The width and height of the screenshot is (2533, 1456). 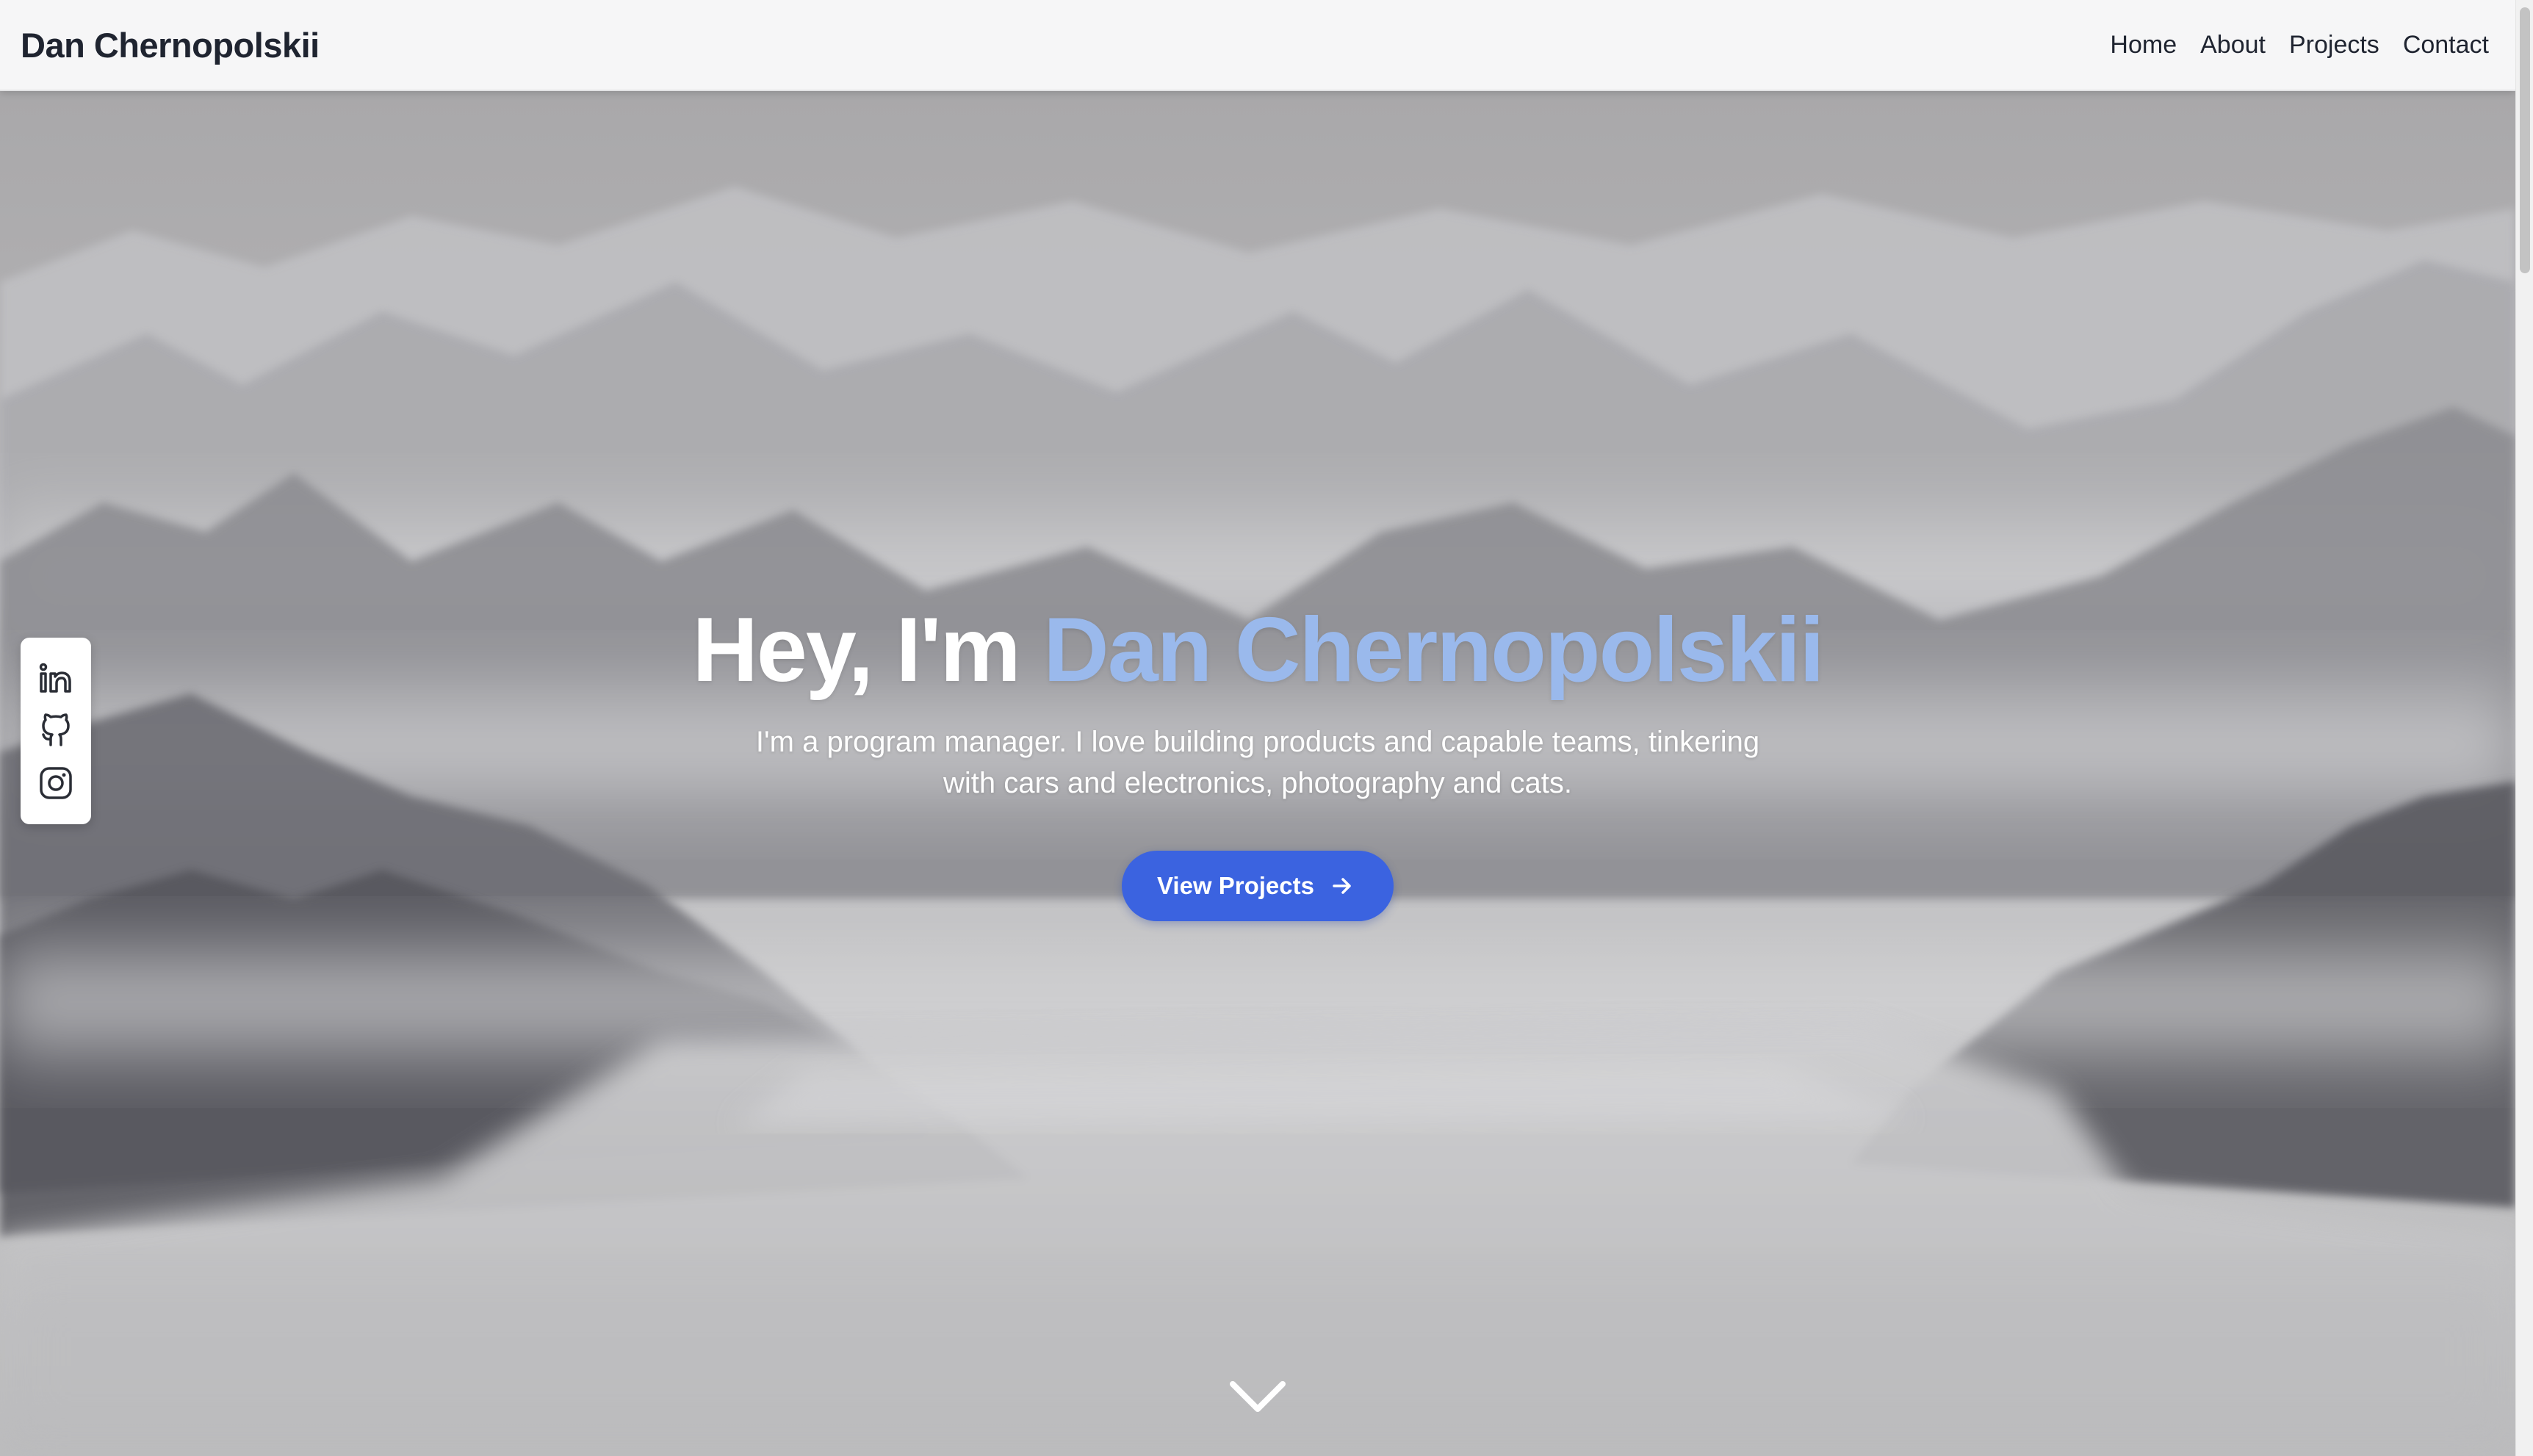 I want to click on page-scrollbar, so click(x=2524, y=728).